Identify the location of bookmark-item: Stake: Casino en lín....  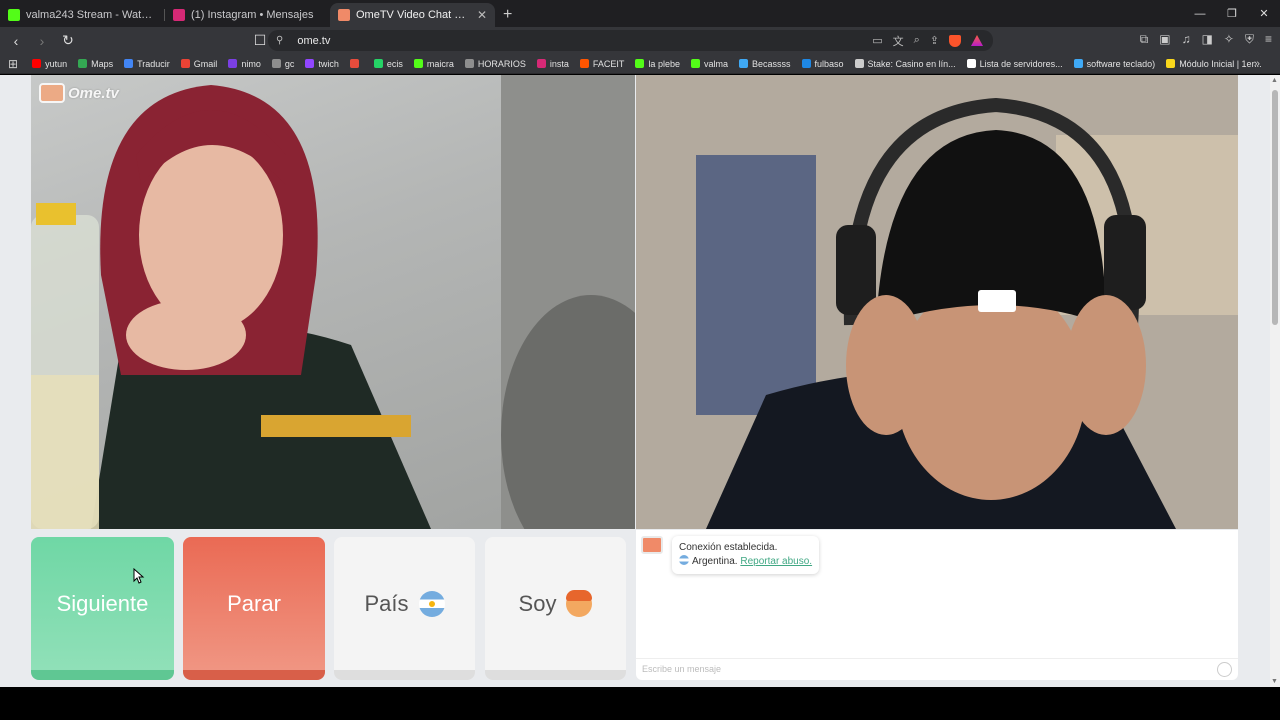
(905, 64).